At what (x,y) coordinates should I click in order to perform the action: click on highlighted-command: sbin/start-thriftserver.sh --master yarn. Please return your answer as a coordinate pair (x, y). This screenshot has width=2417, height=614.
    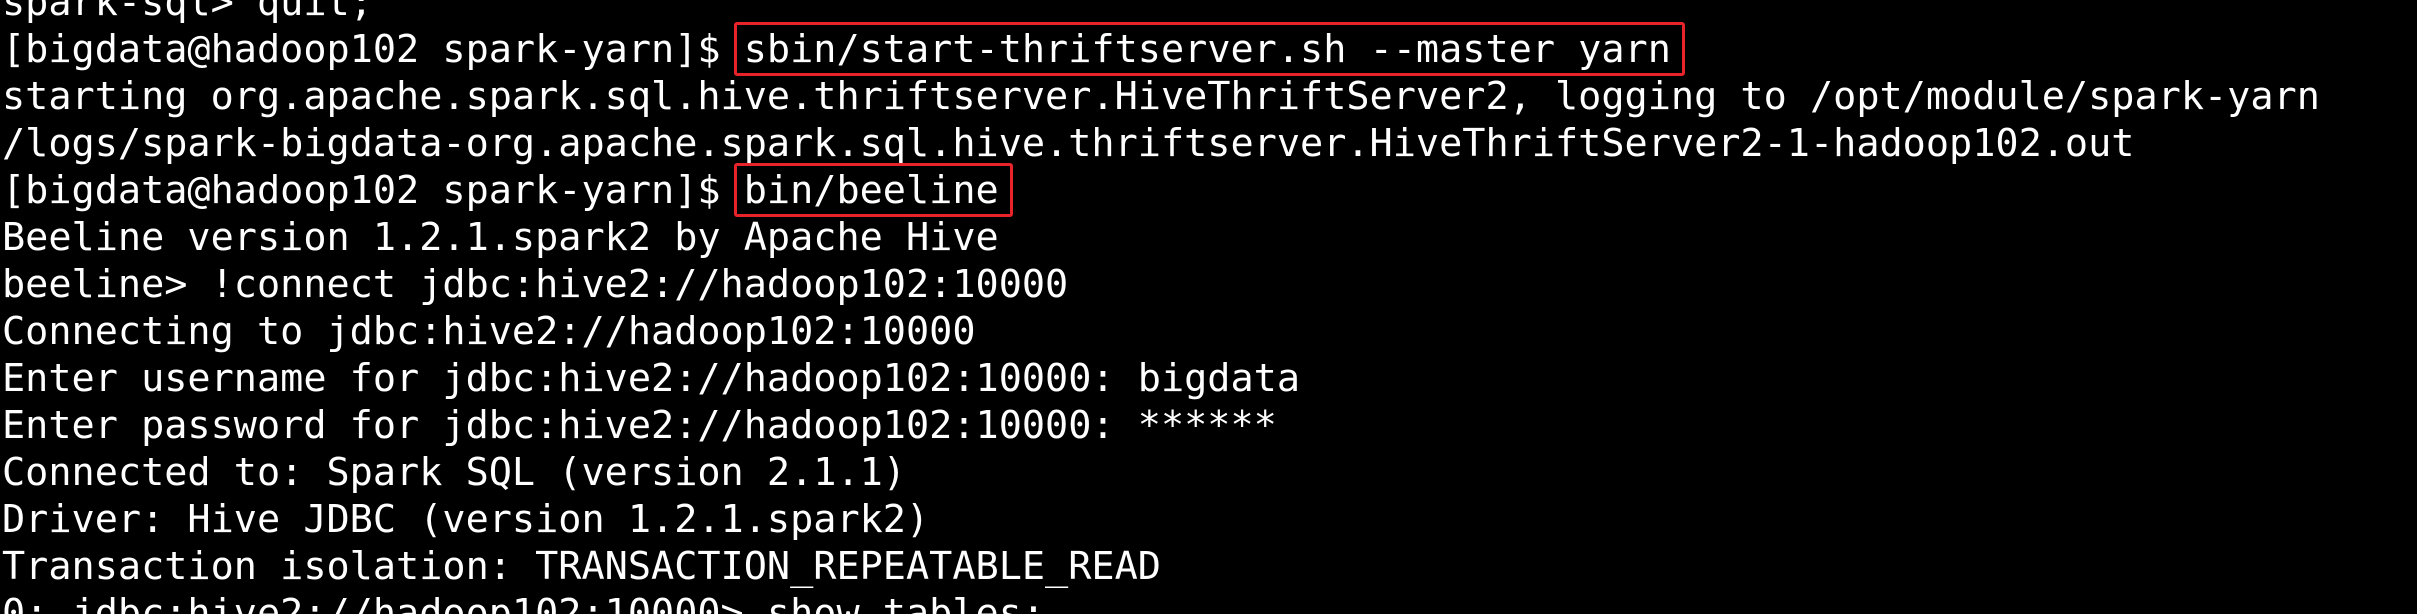
    Looking at the image, I should click on (1209, 49).